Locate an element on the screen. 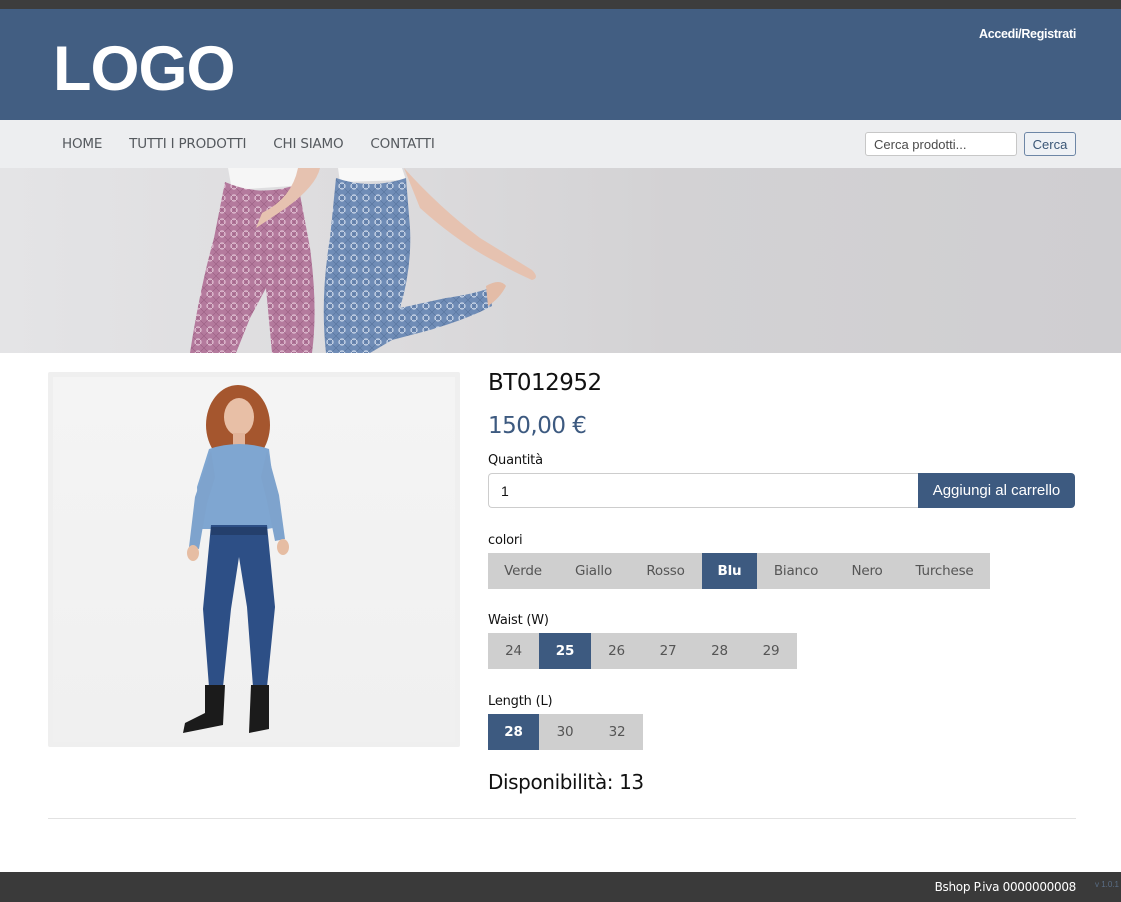 Image resolution: width=1121 pixels, height=902 pixels. product-sku: BT012952 is located at coordinates (545, 383).